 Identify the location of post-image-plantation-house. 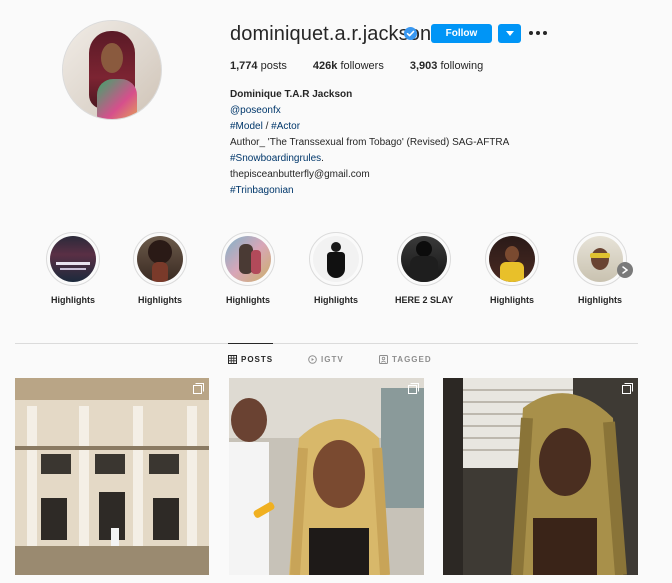
(112, 476).